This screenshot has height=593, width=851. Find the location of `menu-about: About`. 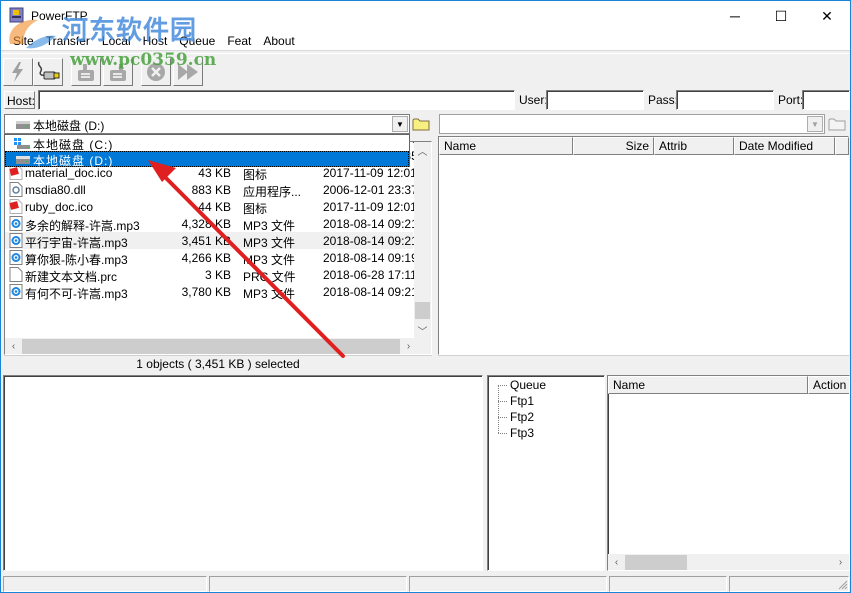

menu-about: About is located at coordinates (278, 40).